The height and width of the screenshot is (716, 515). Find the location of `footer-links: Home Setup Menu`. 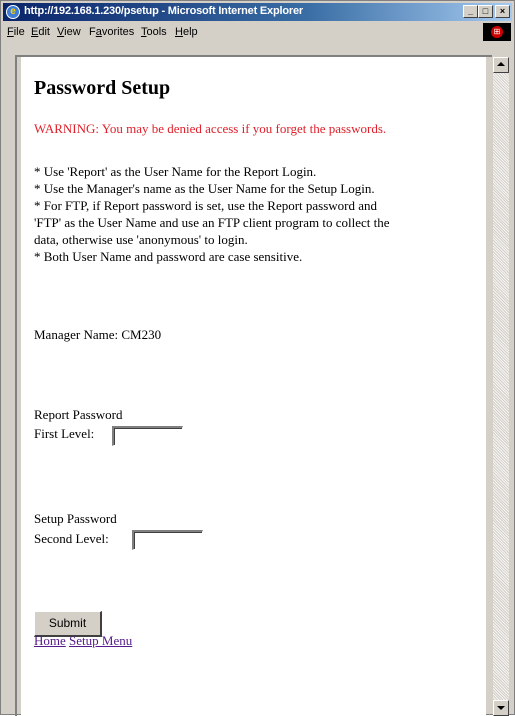

footer-links: Home Setup Menu is located at coordinates (83, 641).